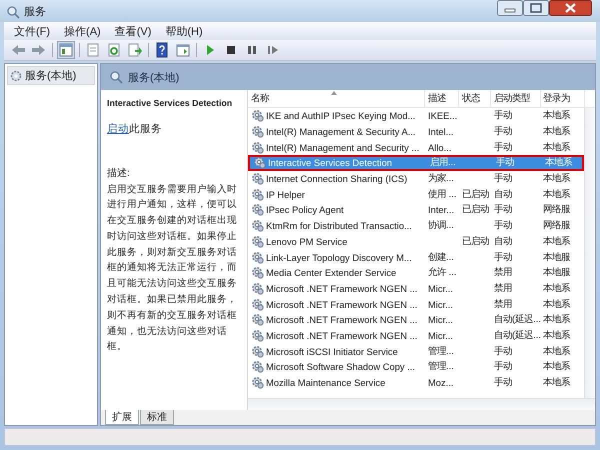 This screenshot has height=450, width=600. What do you see at coordinates (172, 268) in the screenshot?
I see `description-text: 启用交互服务需要用户输入时进行用户通知，这样，便可以在交互服务创建的对话框出现时访问这些对话框。如果停止此服务，则对新交互服务对话框的通知将无法正常运行，而且可能无法访问这些交互服务对话框。如果已禁用此服务，则不再有新的交互服务对话框通知，也无法访问这些对话框。` at bounding box center [172, 268].